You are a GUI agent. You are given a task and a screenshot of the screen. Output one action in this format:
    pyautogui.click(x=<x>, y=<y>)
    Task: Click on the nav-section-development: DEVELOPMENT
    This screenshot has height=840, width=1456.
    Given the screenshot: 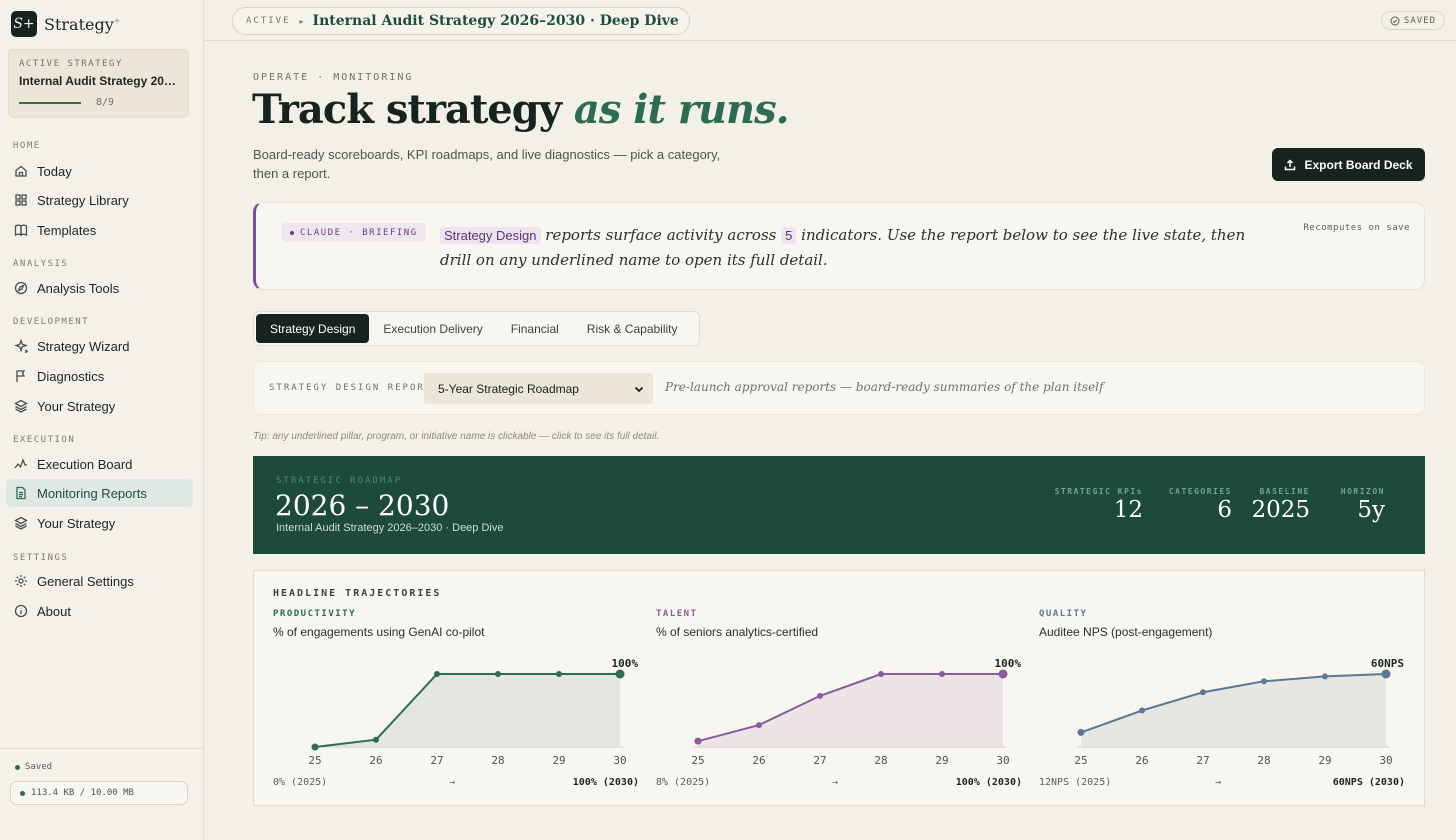 What is the action you would take?
    pyautogui.click(x=51, y=322)
    